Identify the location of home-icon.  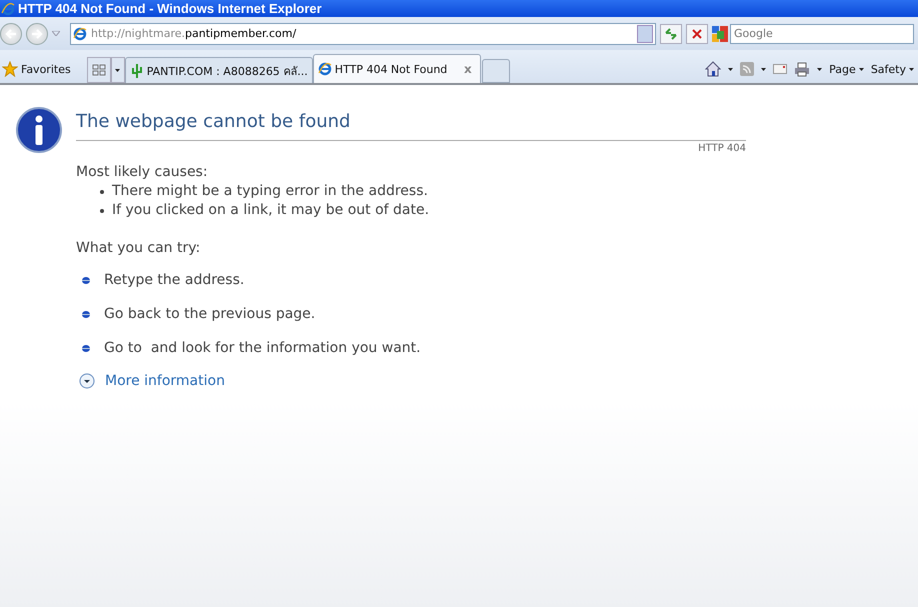
(713, 69).